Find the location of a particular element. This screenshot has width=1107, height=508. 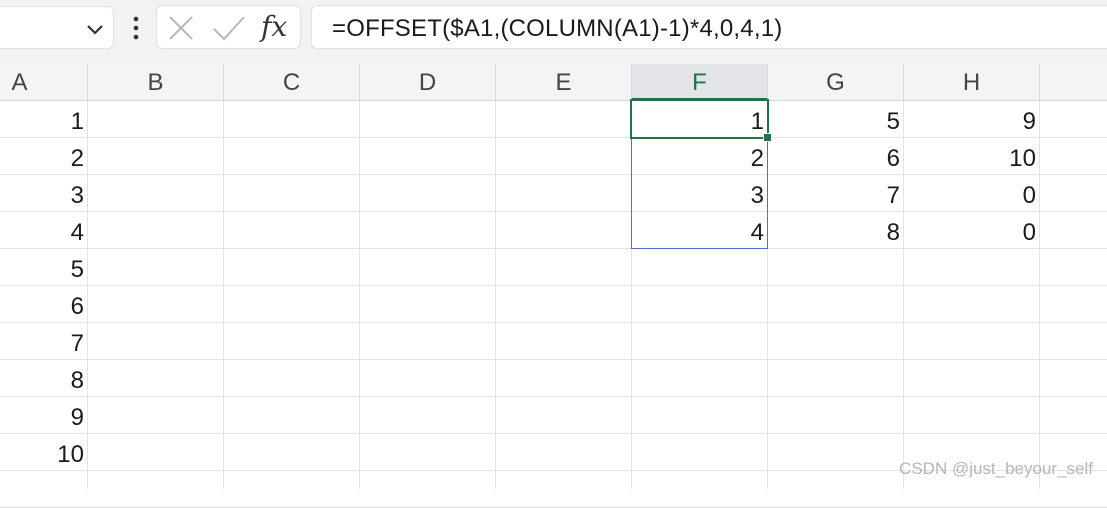

formula-bar: fx =OFFSET($A1,(COLUMN(A1)-1)*4,0,4,1) is located at coordinates (553, 32).